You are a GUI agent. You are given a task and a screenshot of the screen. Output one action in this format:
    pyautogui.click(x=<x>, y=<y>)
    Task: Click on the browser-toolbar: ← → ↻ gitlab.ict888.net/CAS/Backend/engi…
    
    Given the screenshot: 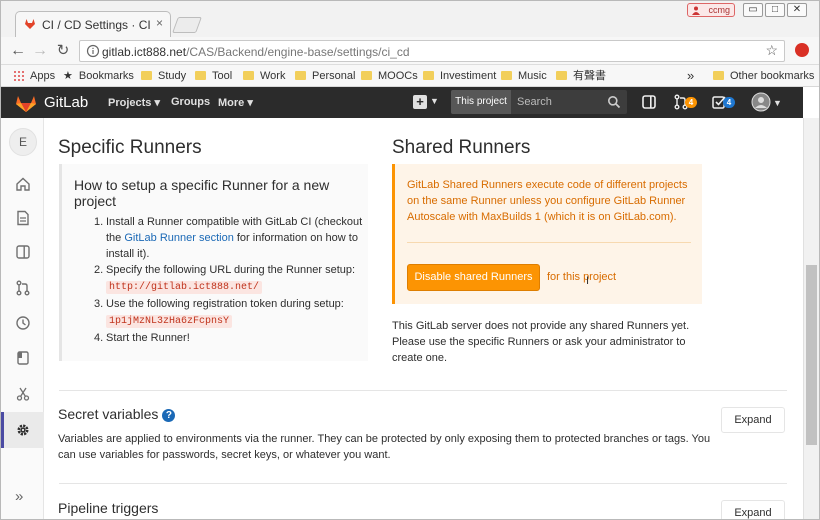 What is the action you would take?
    pyautogui.click(x=410, y=51)
    